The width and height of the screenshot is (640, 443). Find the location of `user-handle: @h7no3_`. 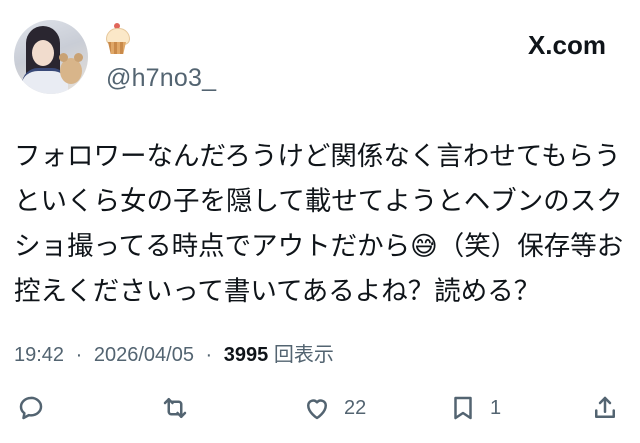

user-handle: @h7no3_ is located at coordinates (161, 78).